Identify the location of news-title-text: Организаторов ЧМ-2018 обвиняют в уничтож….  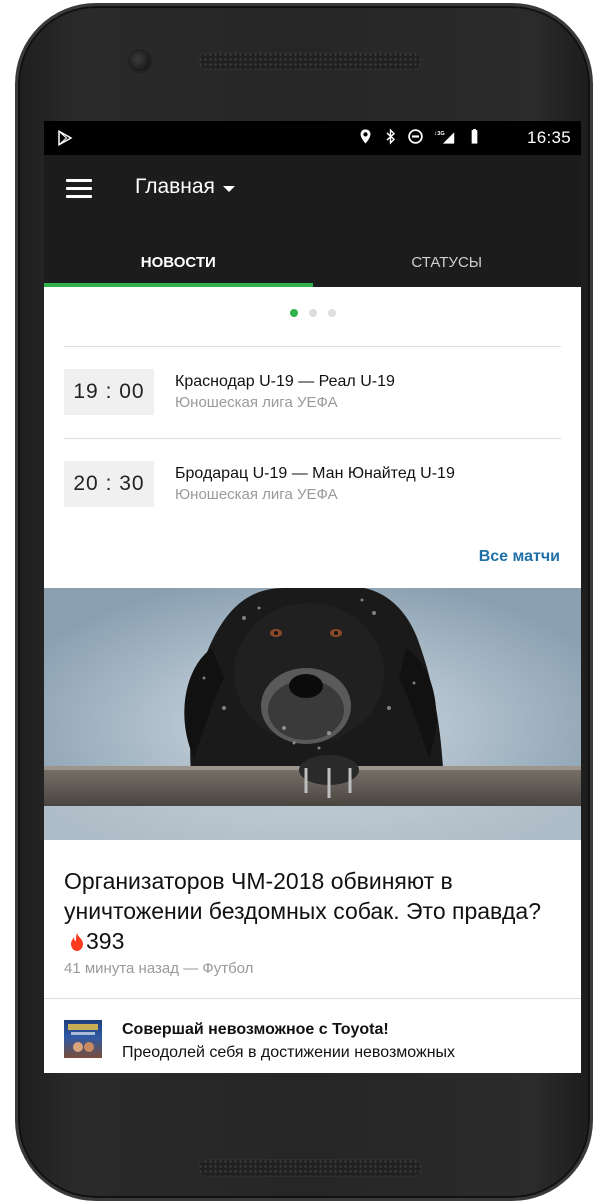
(303, 896).